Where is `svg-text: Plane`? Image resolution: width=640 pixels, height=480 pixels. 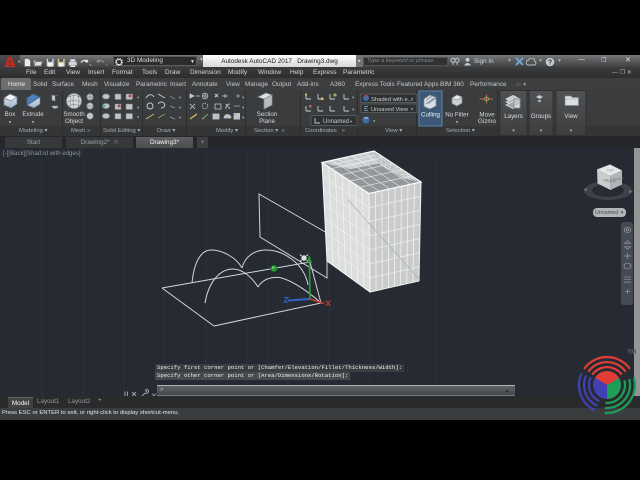 svg-text: Plane is located at coordinates (267, 121).